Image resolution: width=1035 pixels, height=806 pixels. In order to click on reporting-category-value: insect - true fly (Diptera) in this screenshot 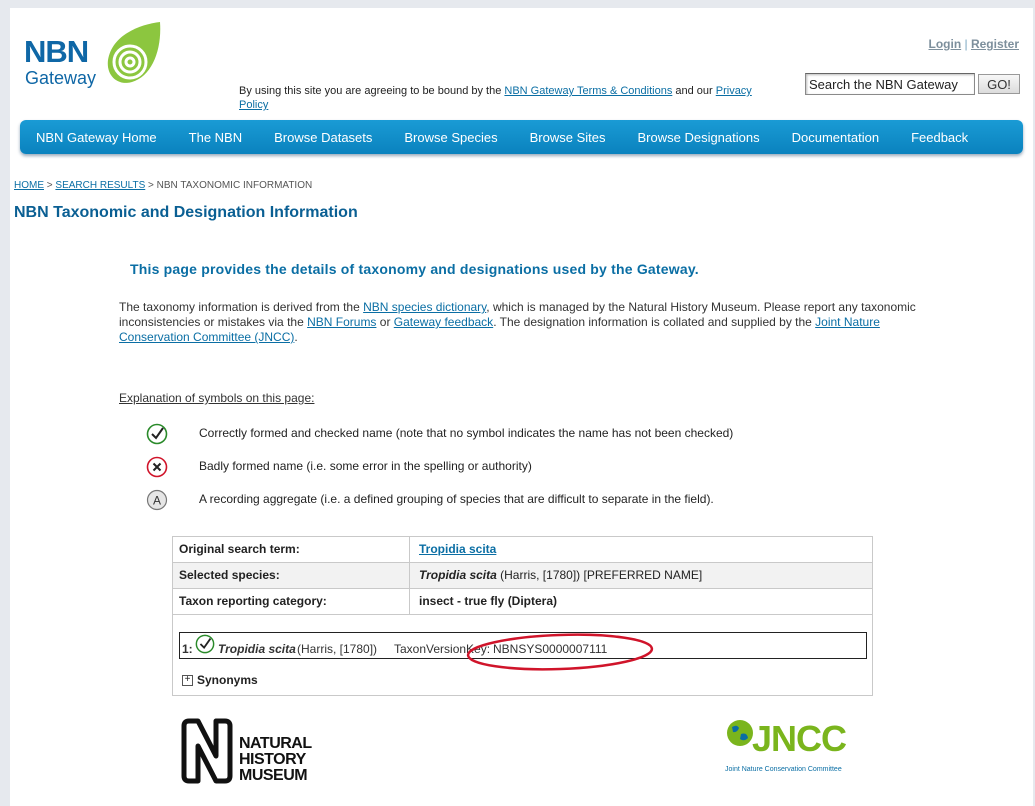, I will do `click(488, 601)`.